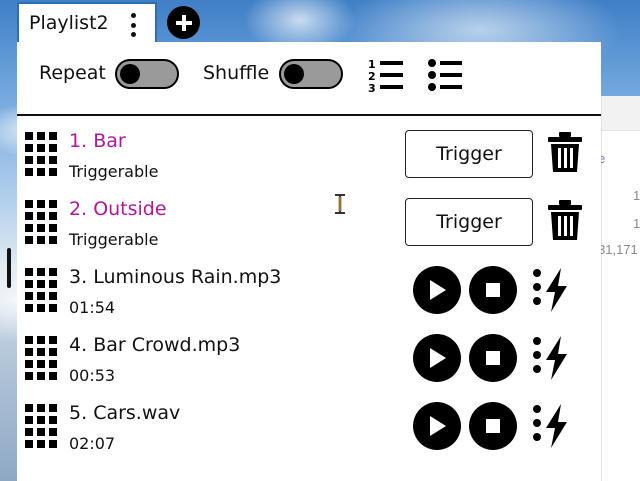 The height and width of the screenshot is (481, 640). Describe the element at coordinates (69, 23) in the screenshot. I see `tab-label: Playlist2` at that location.